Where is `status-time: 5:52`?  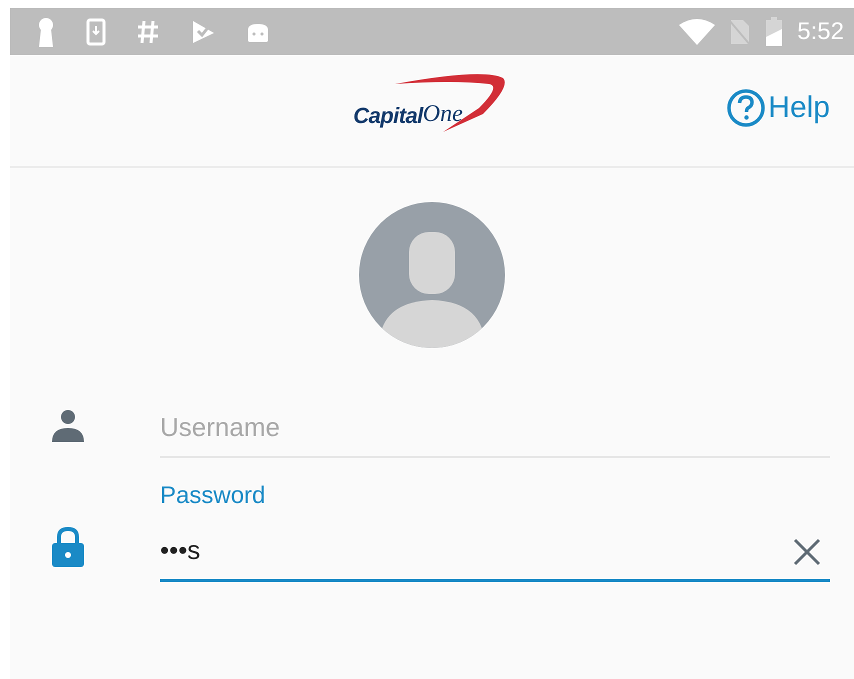 status-time: 5:52 is located at coordinates (820, 31).